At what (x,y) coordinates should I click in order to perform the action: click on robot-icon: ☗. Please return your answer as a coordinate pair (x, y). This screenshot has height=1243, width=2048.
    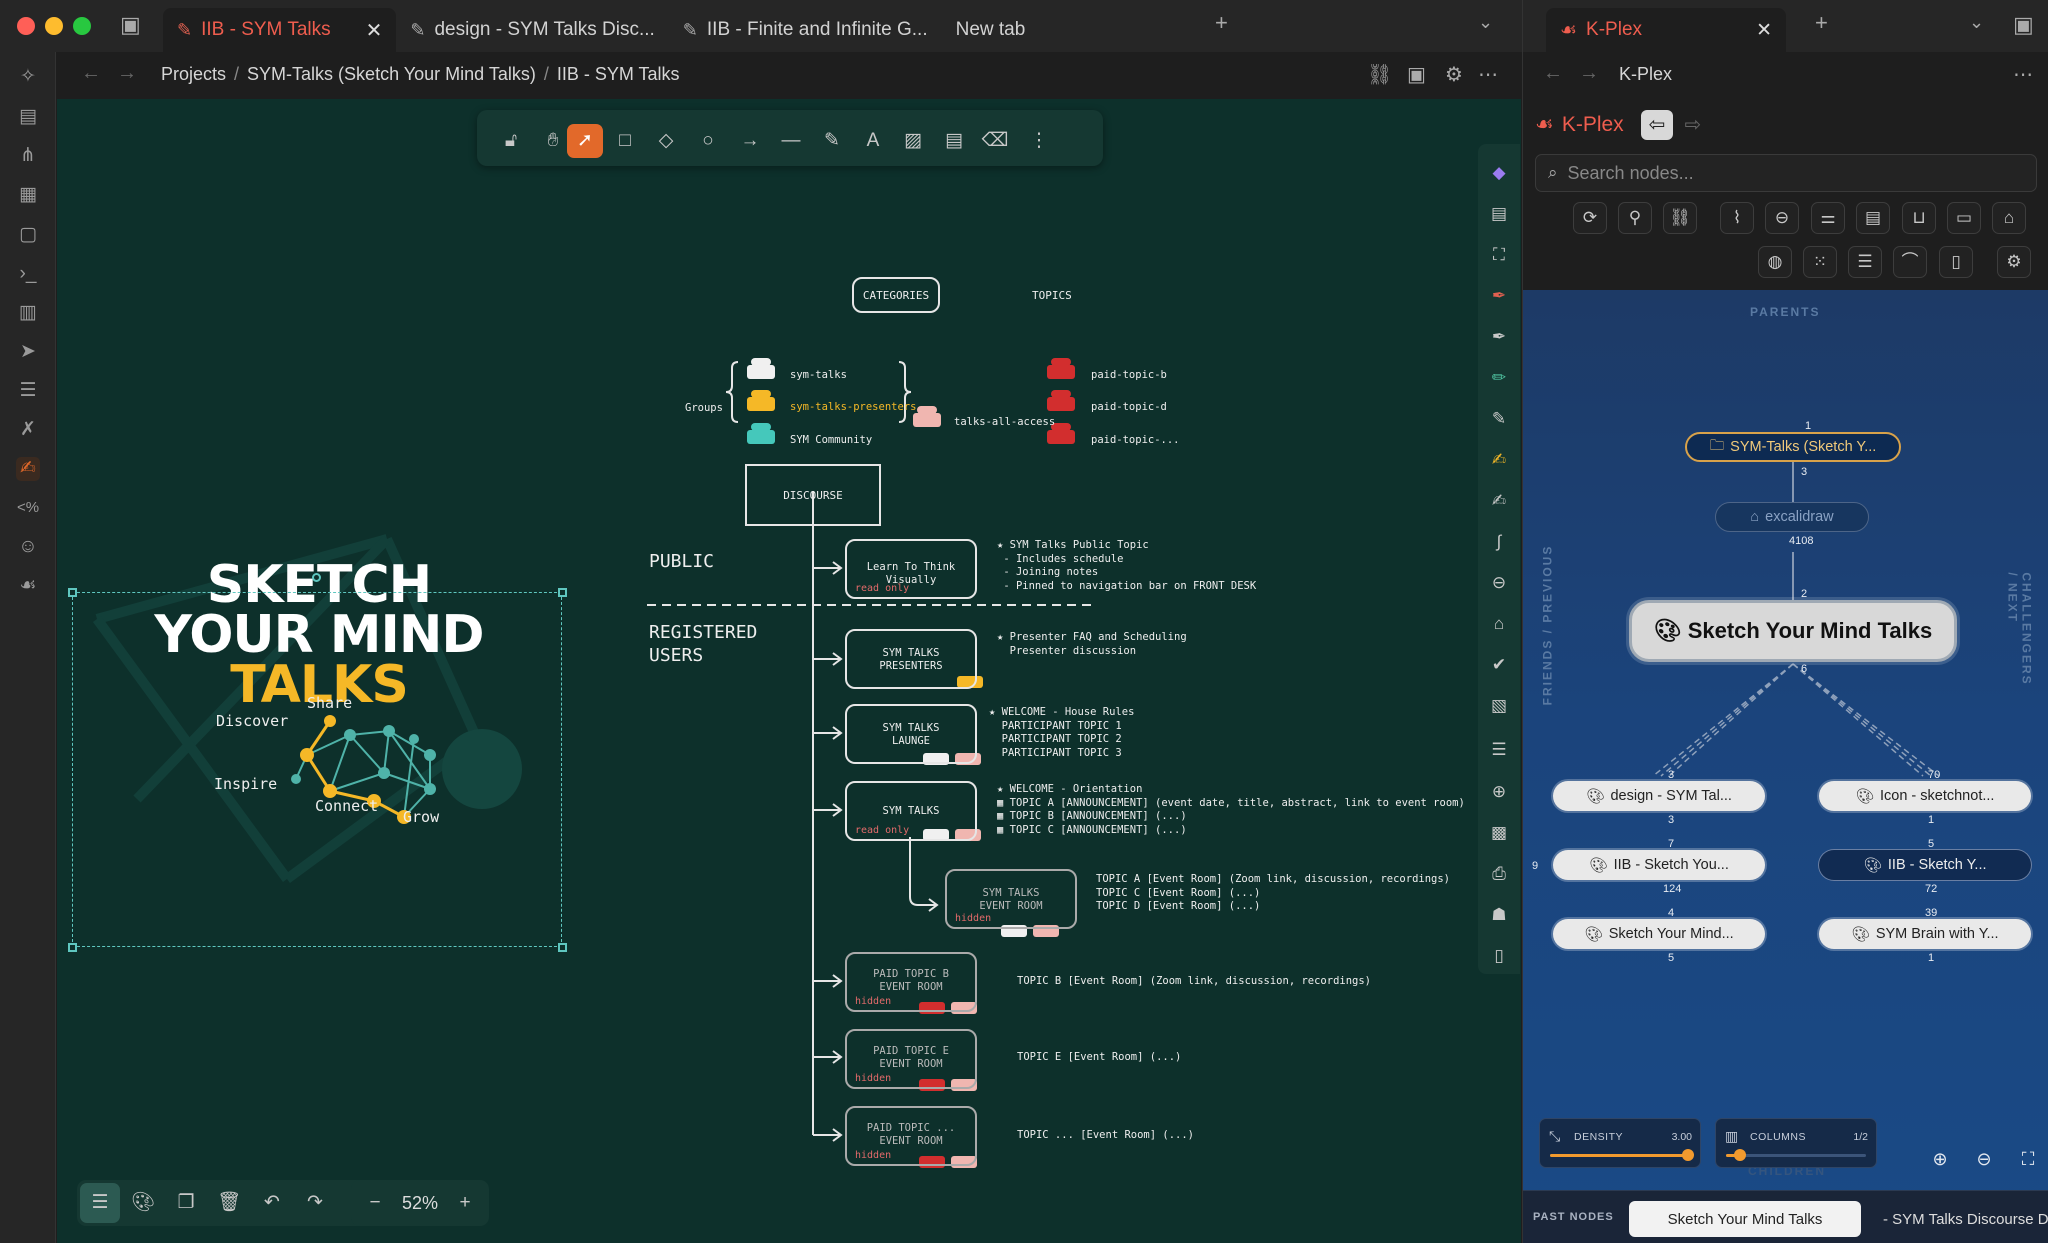
    Looking at the image, I should click on (1499, 915).